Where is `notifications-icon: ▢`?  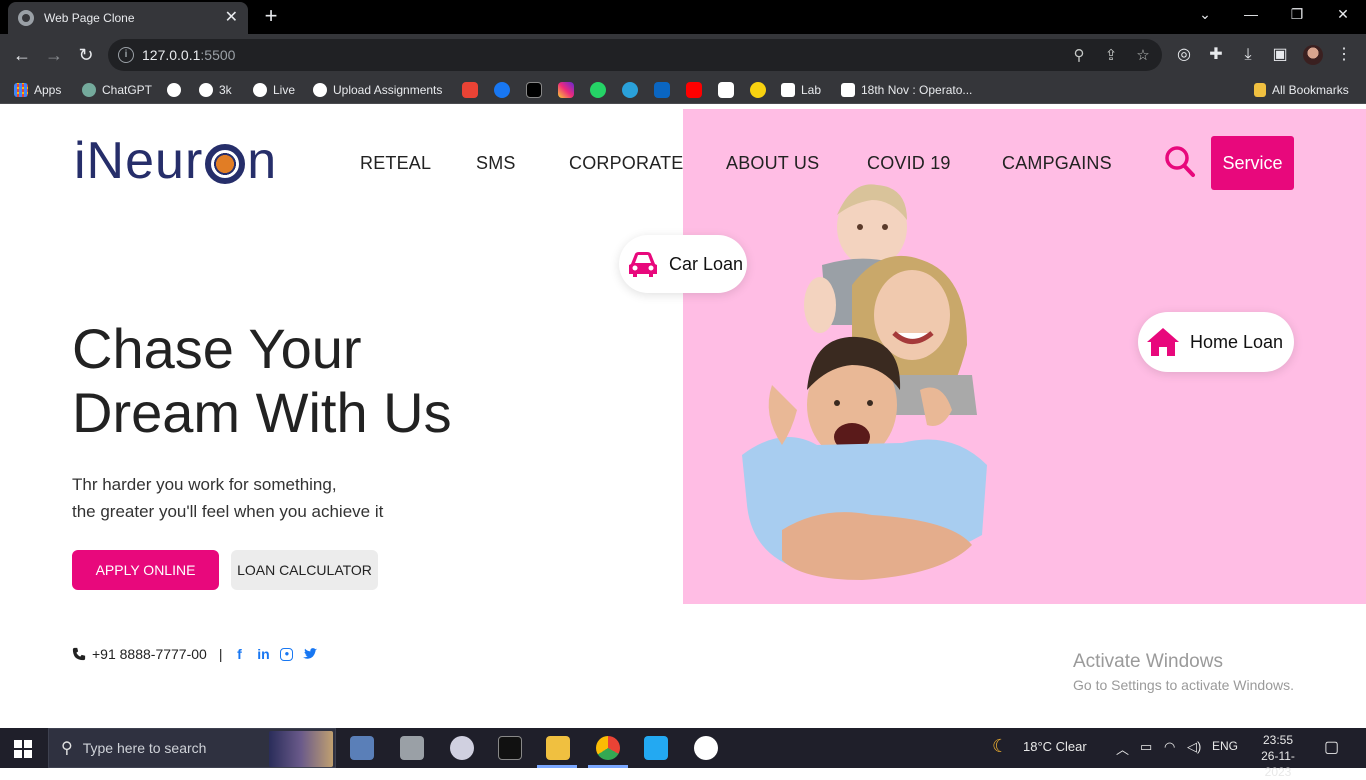 notifications-icon: ▢ is located at coordinates (1331, 747).